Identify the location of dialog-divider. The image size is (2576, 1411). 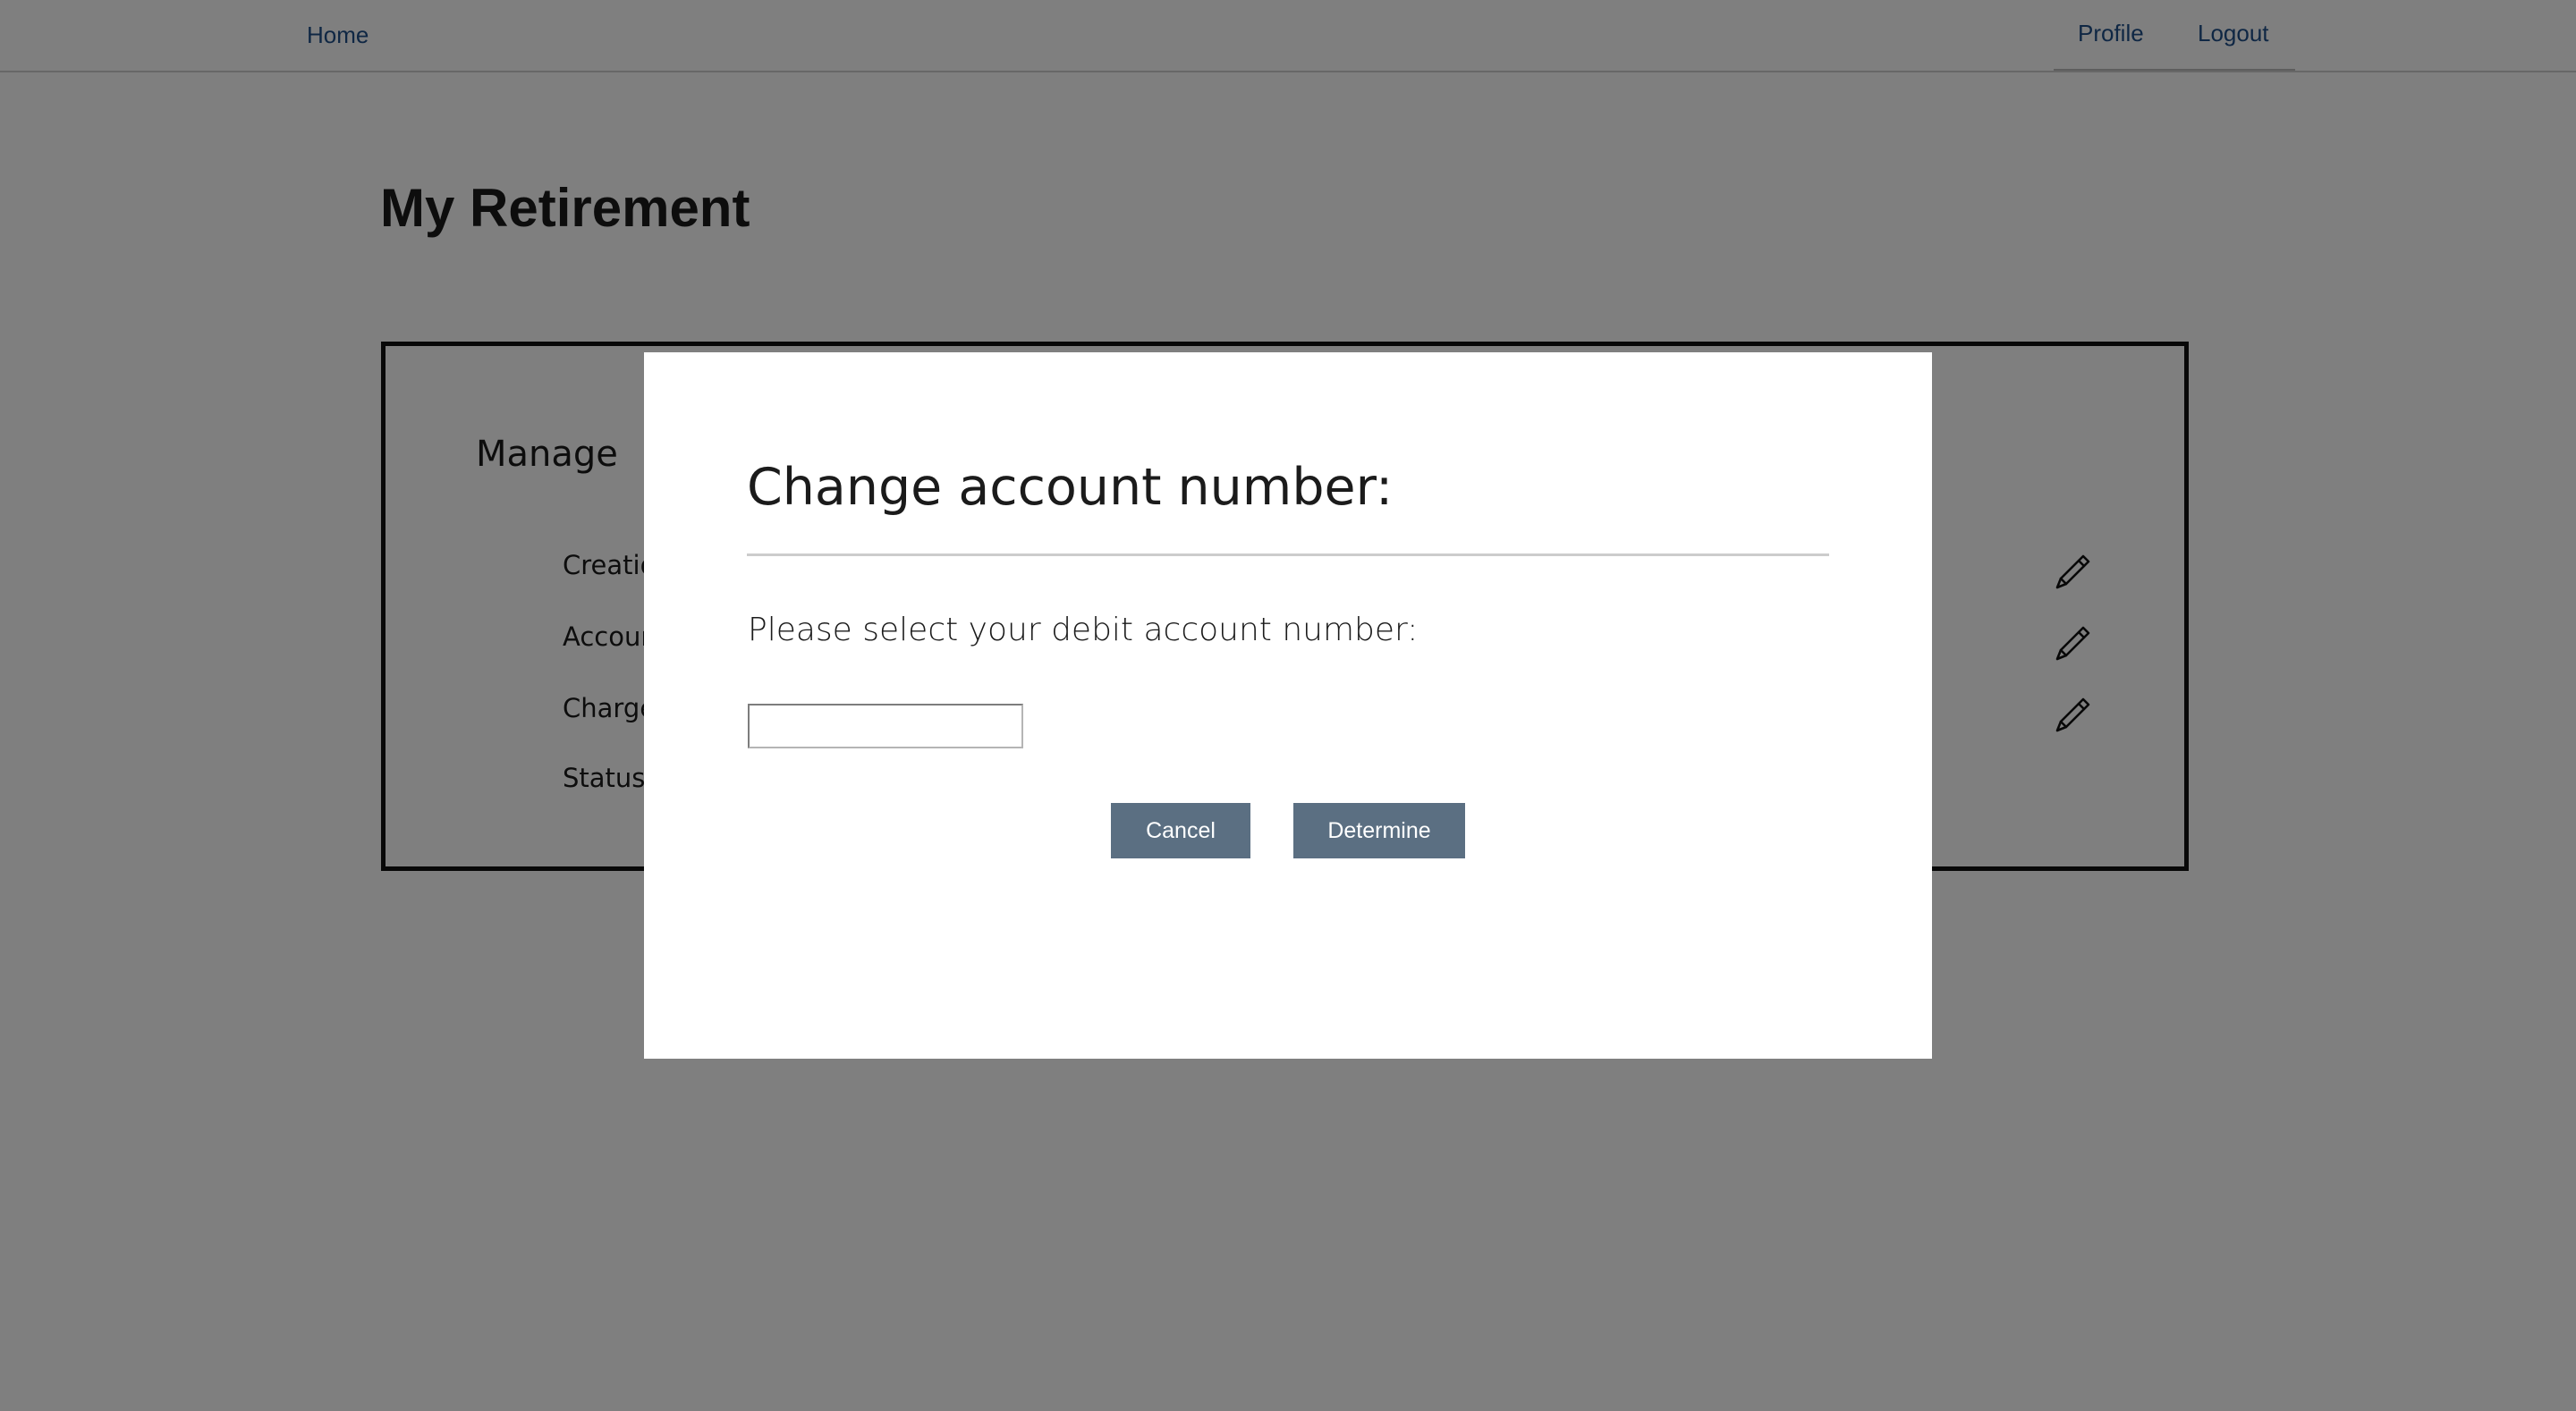
(1288, 554).